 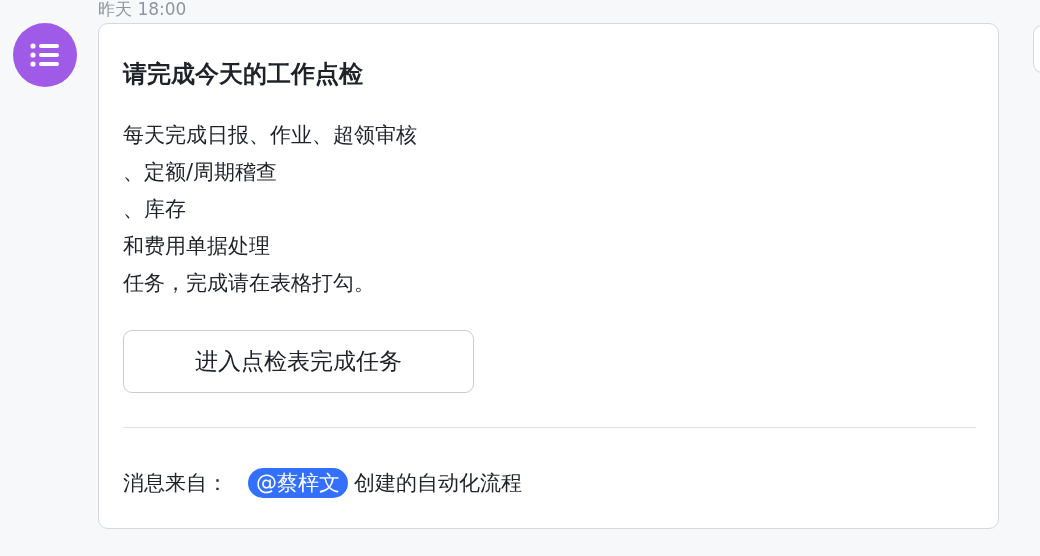 What do you see at coordinates (243, 74) in the screenshot?
I see `card-title: 请完成今天的工作点检` at bounding box center [243, 74].